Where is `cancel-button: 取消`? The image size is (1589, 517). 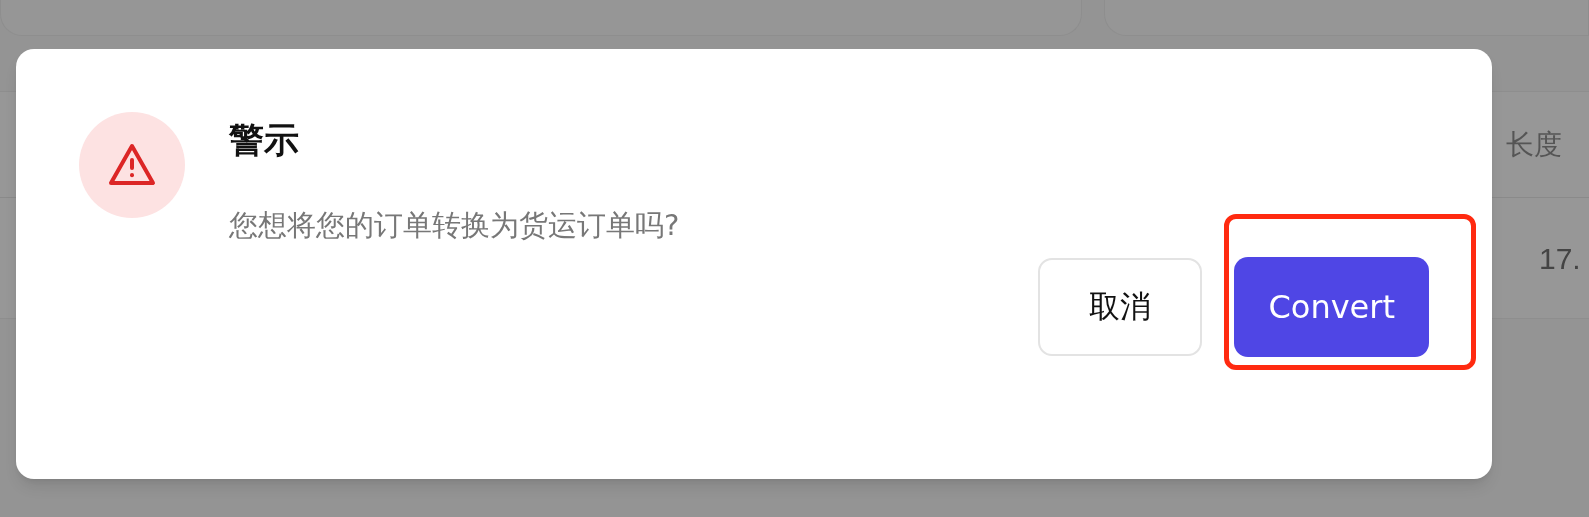
cancel-button: 取消 is located at coordinates (1120, 306).